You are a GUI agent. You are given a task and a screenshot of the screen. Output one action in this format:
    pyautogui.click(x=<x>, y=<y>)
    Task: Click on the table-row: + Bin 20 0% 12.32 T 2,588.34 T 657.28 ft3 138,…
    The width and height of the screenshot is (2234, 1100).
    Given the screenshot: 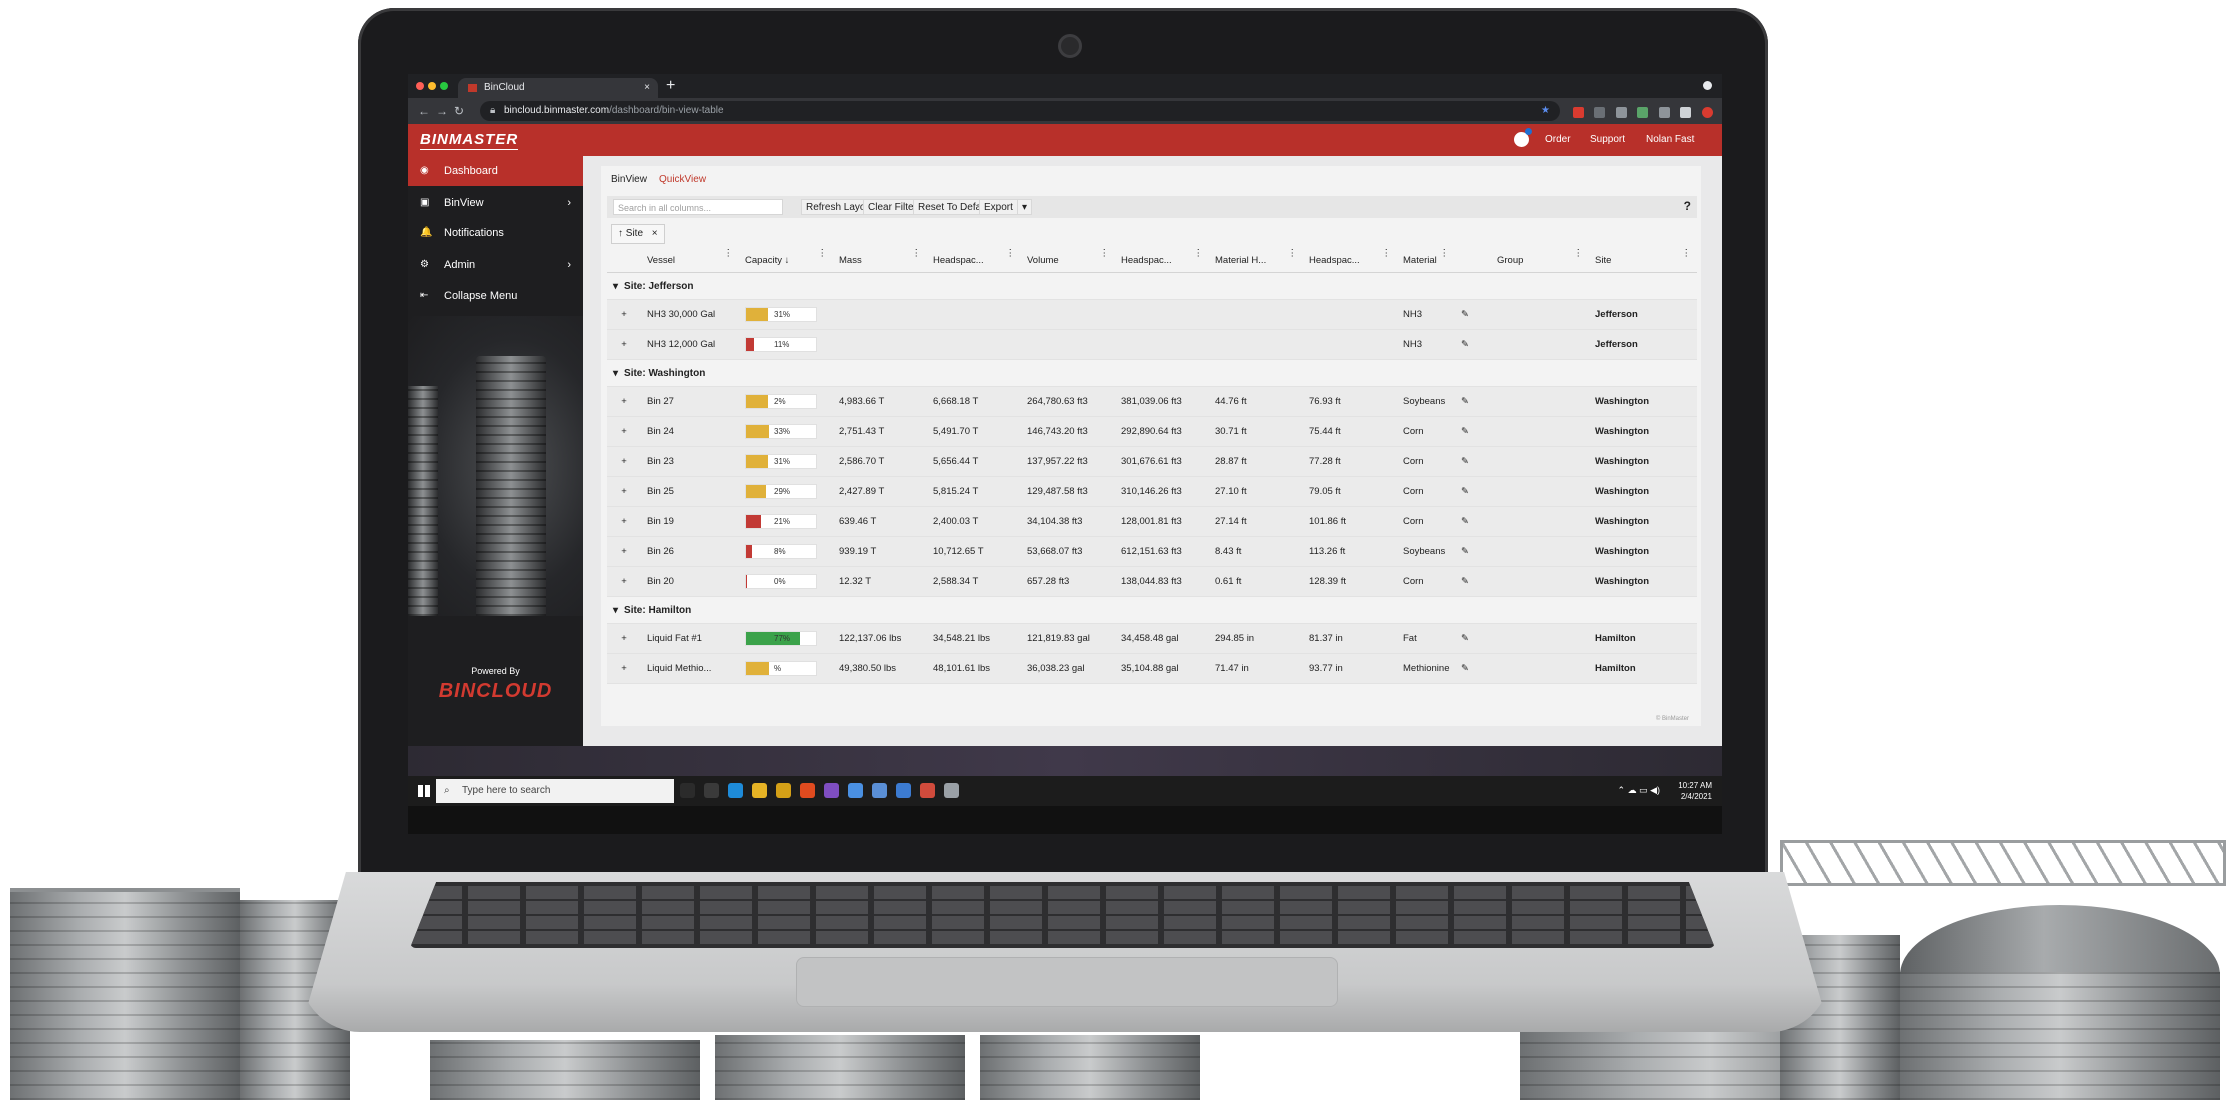 What is the action you would take?
    pyautogui.click(x=1152, y=581)
    